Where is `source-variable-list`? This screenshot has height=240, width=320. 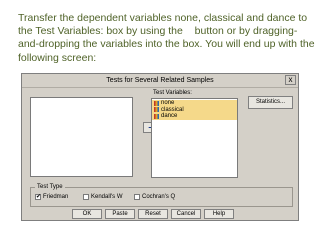
source-variable-list is located at coordinates (81, 137).